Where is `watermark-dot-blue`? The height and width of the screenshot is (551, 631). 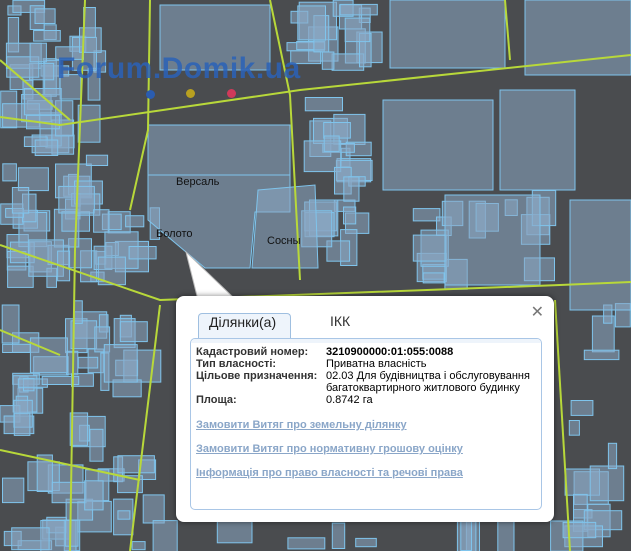 watermark-dot-blue is located at coordinates (150, 94).